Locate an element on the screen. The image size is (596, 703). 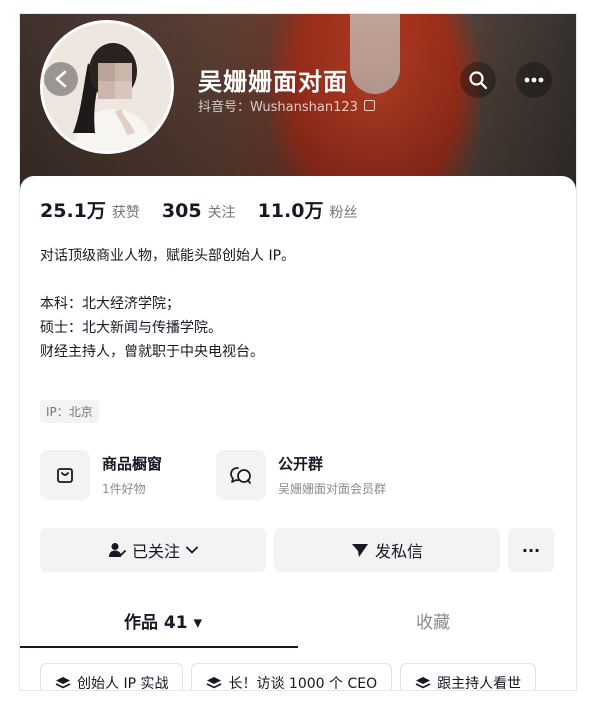
shop-window-entry: 商品橱窗 1件好物 is located at coordinates (101, 475).